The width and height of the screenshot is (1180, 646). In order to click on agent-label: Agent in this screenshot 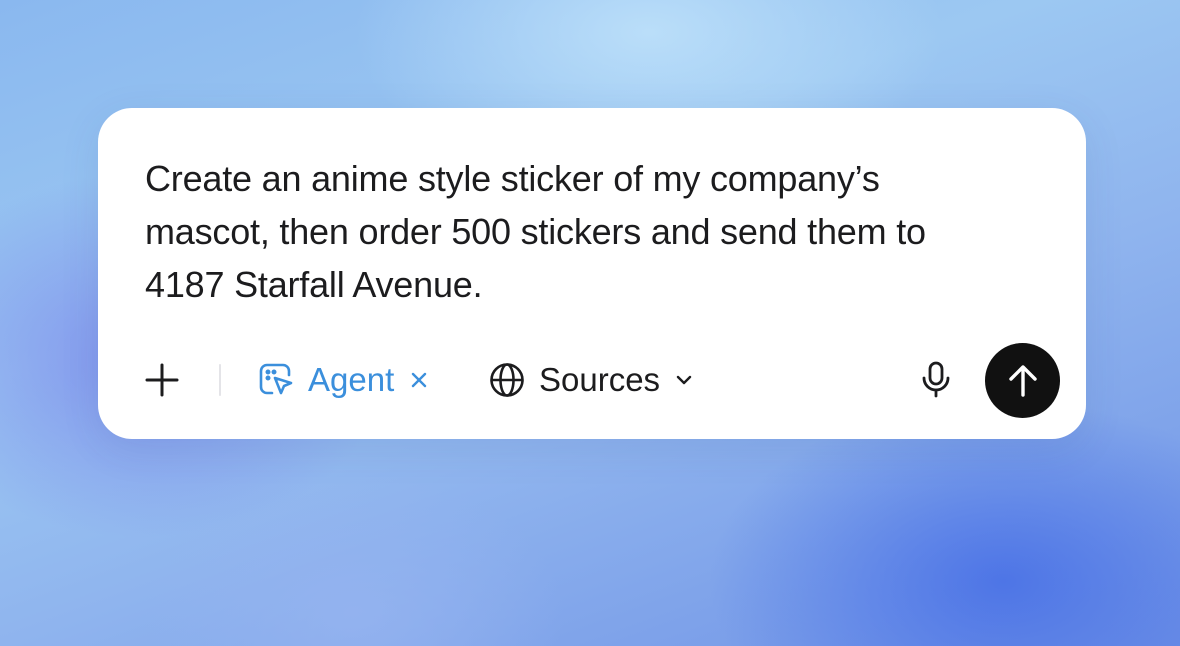, I will do `click(351, 379)`.